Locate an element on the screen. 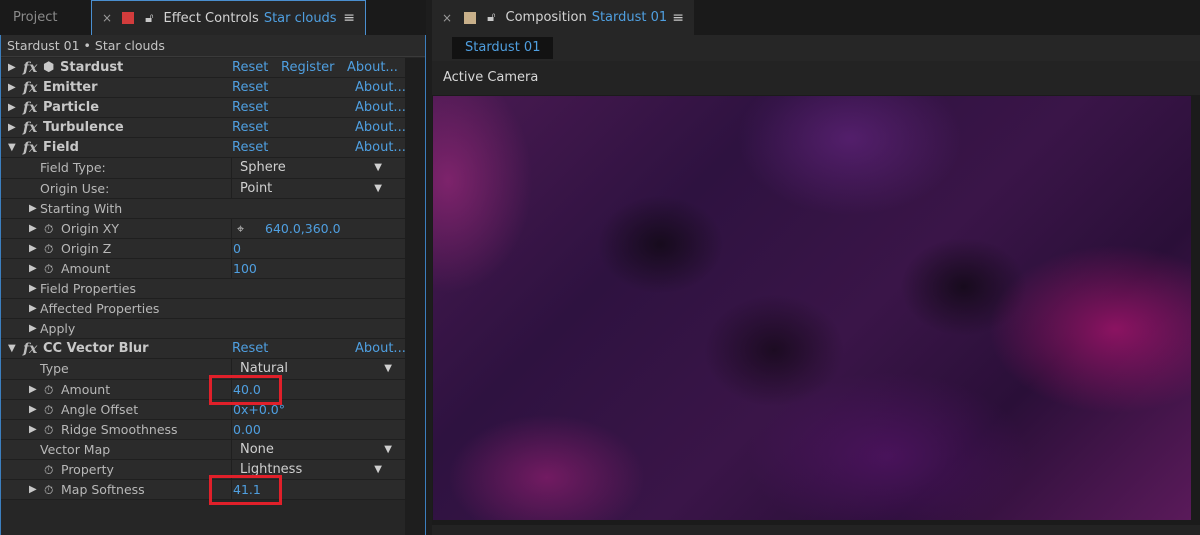 This screenshot has width=1200, height=535. origin-z-value: 0 is located at coordinates (237, 249).